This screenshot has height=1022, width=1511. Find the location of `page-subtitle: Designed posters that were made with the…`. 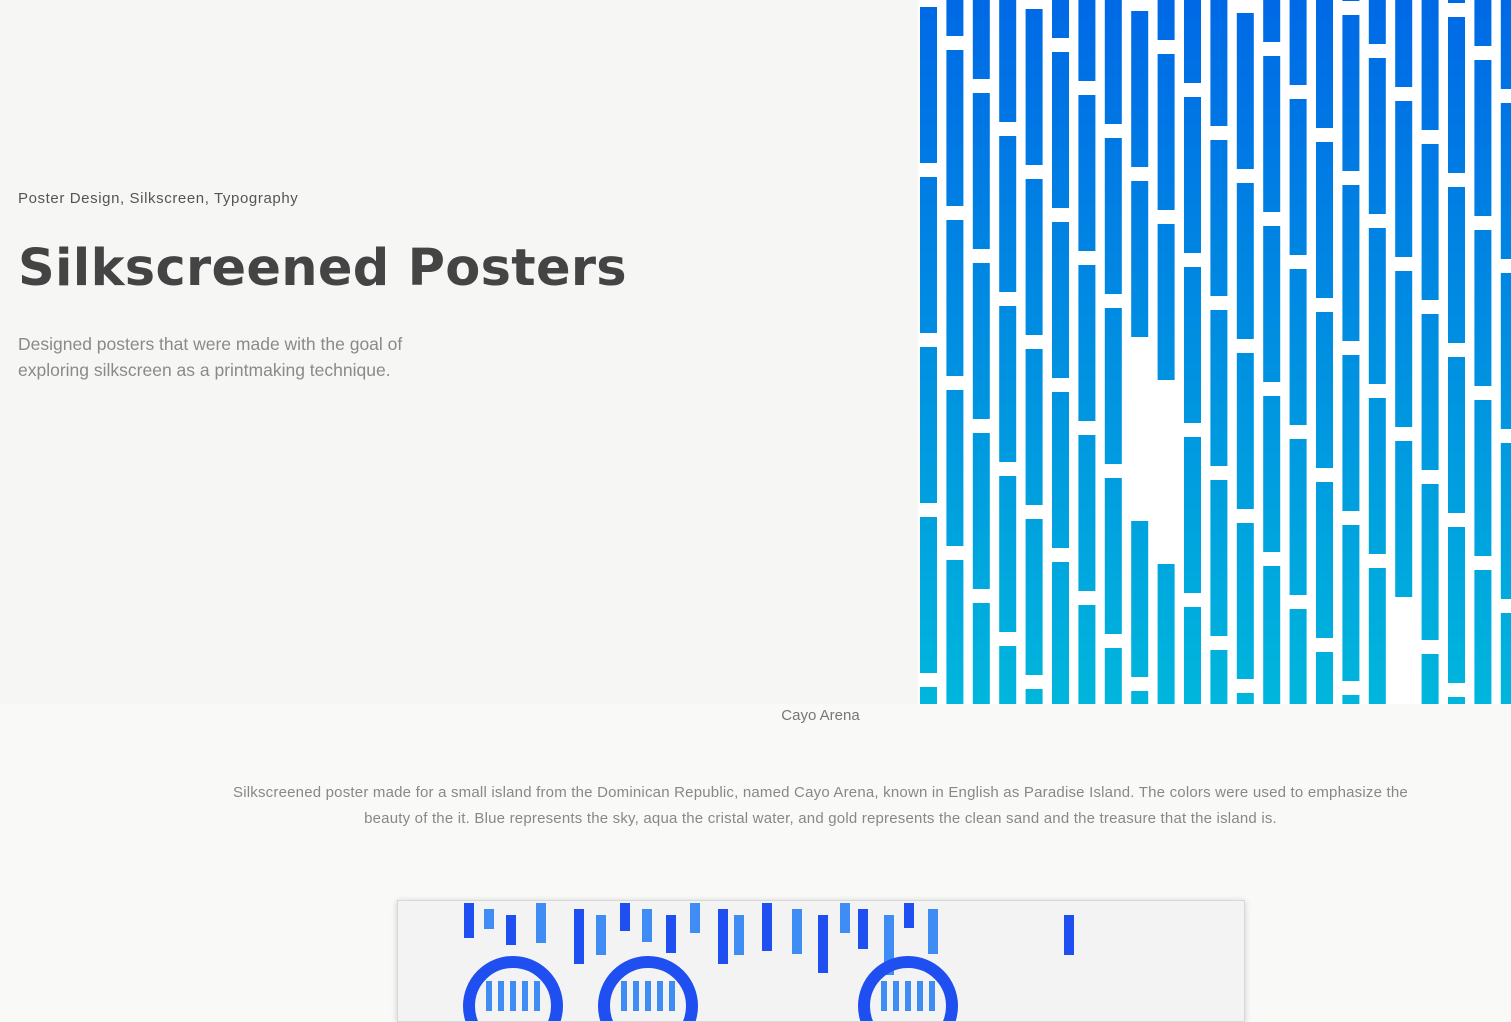

page-subtitle: Designed posters that were made with the… is located at coordinates (210, 357).